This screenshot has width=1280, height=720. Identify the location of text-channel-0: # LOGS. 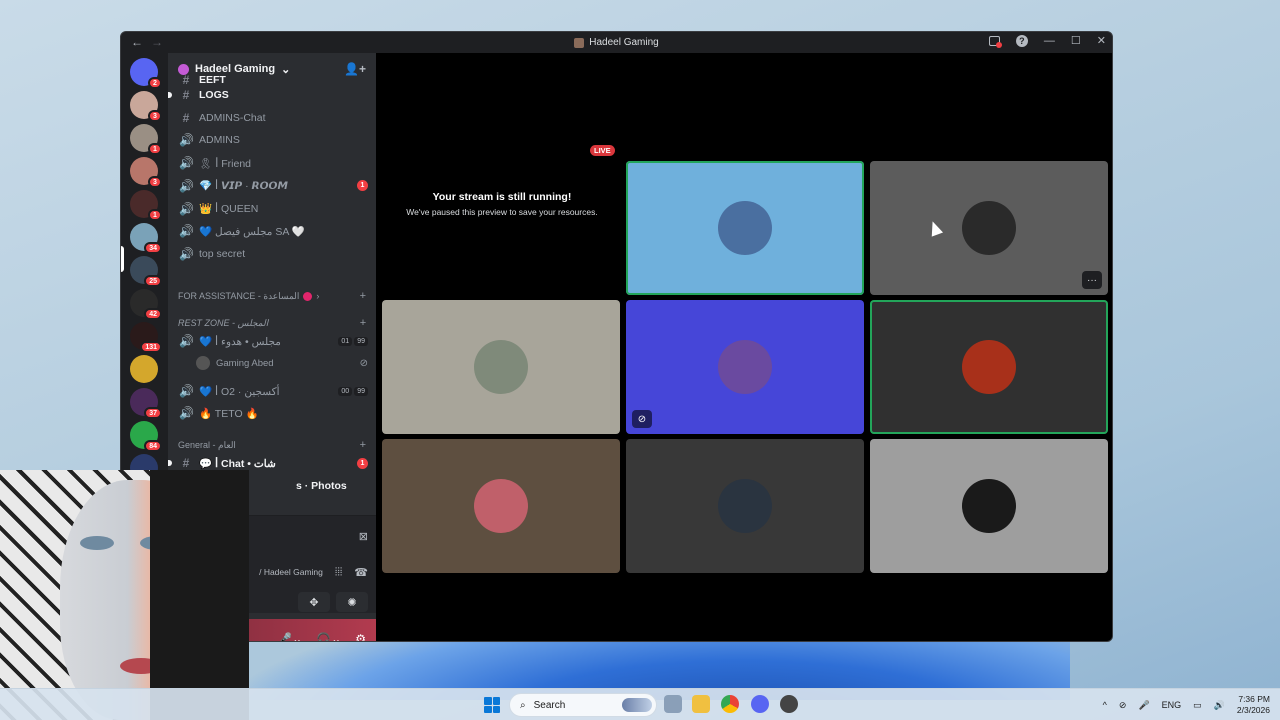
(268, 95).